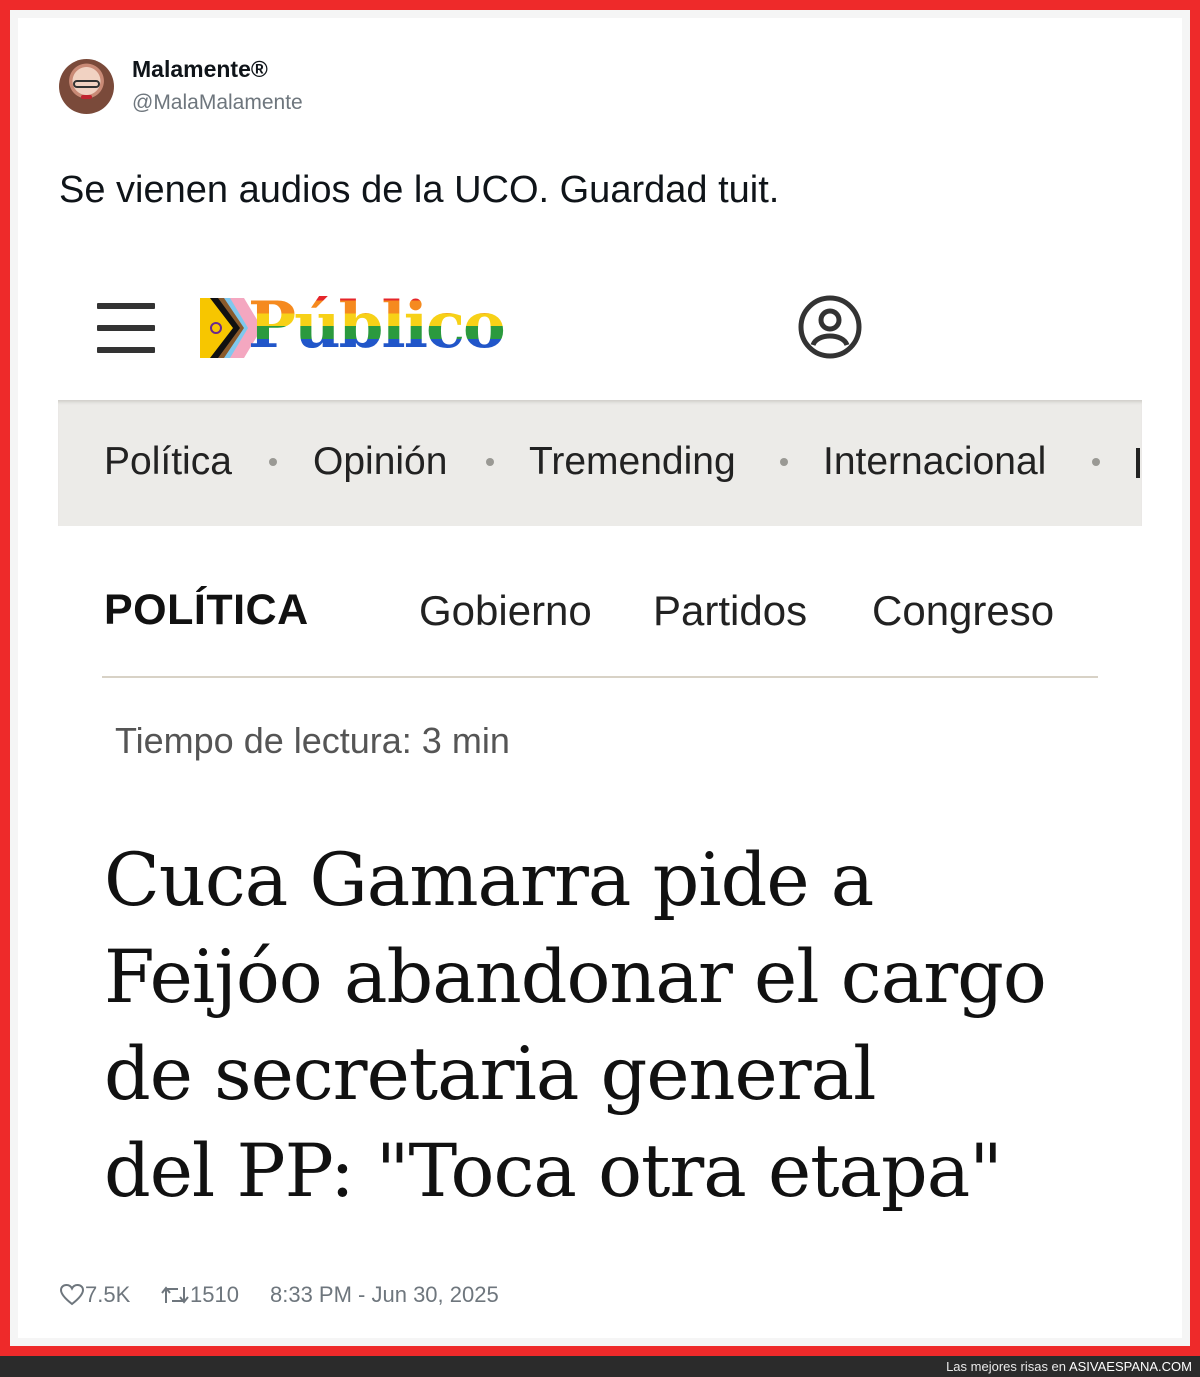  I want to click on retweet-icon, so click(175, 1295).